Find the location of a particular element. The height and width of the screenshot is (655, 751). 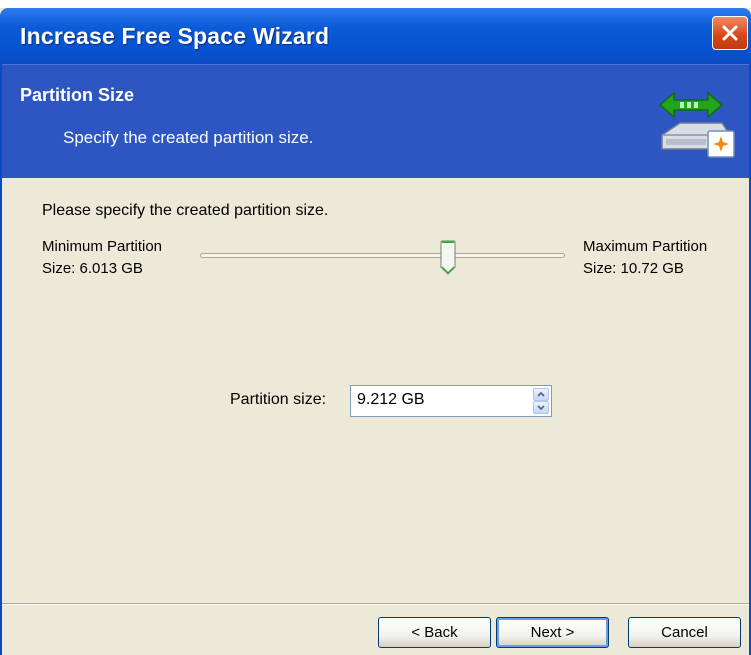

slider-track is located at coordinates (382, 255).